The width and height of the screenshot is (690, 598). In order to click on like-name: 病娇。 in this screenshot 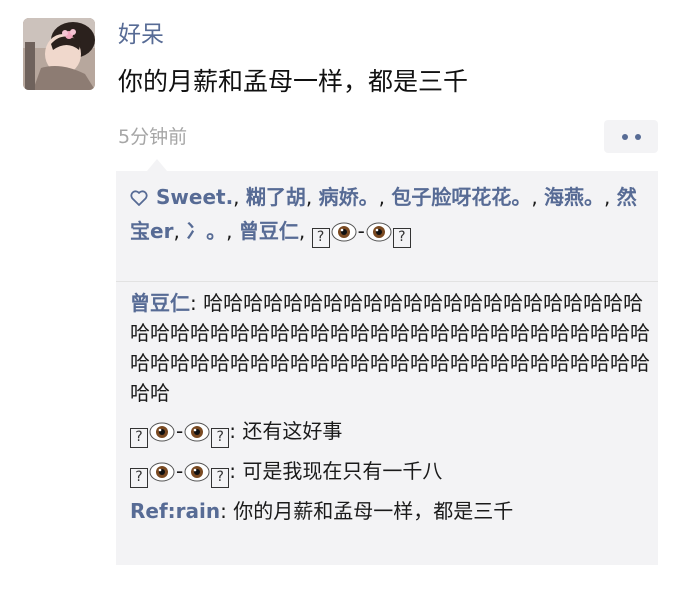, I will do `click(349, 197)`.